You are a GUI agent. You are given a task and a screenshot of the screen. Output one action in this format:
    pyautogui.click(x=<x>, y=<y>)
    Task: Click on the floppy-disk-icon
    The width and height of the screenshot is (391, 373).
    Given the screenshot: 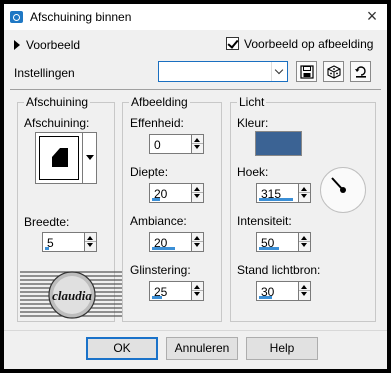 What is the action you would take?
    pyautogui.click(x=307, y=72)
    